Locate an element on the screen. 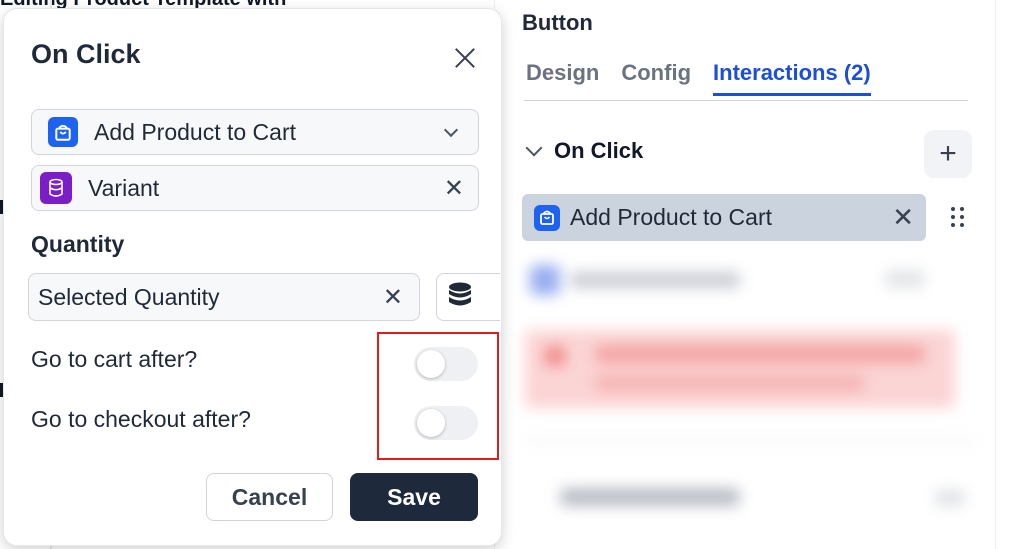 The width and height of the screenshot is (1011, 549). panel-divider is located at coordinates (995, 274).